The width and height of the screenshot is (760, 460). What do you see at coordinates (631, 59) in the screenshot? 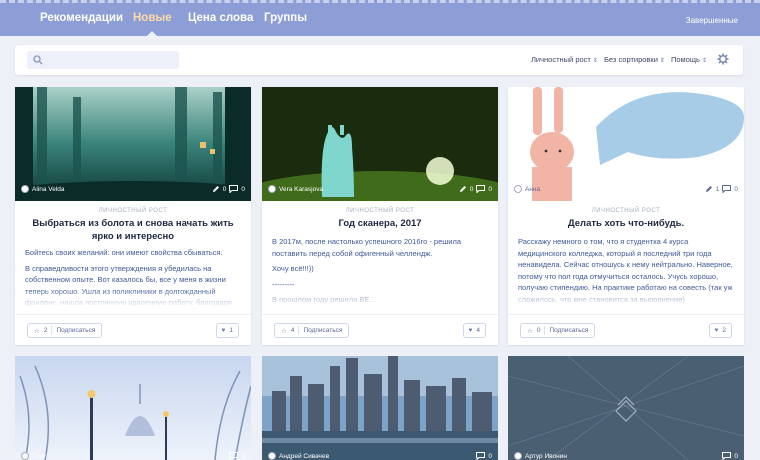
I see `sort-dropdown-label: Без сортировки` at bounding box center [631, 59].